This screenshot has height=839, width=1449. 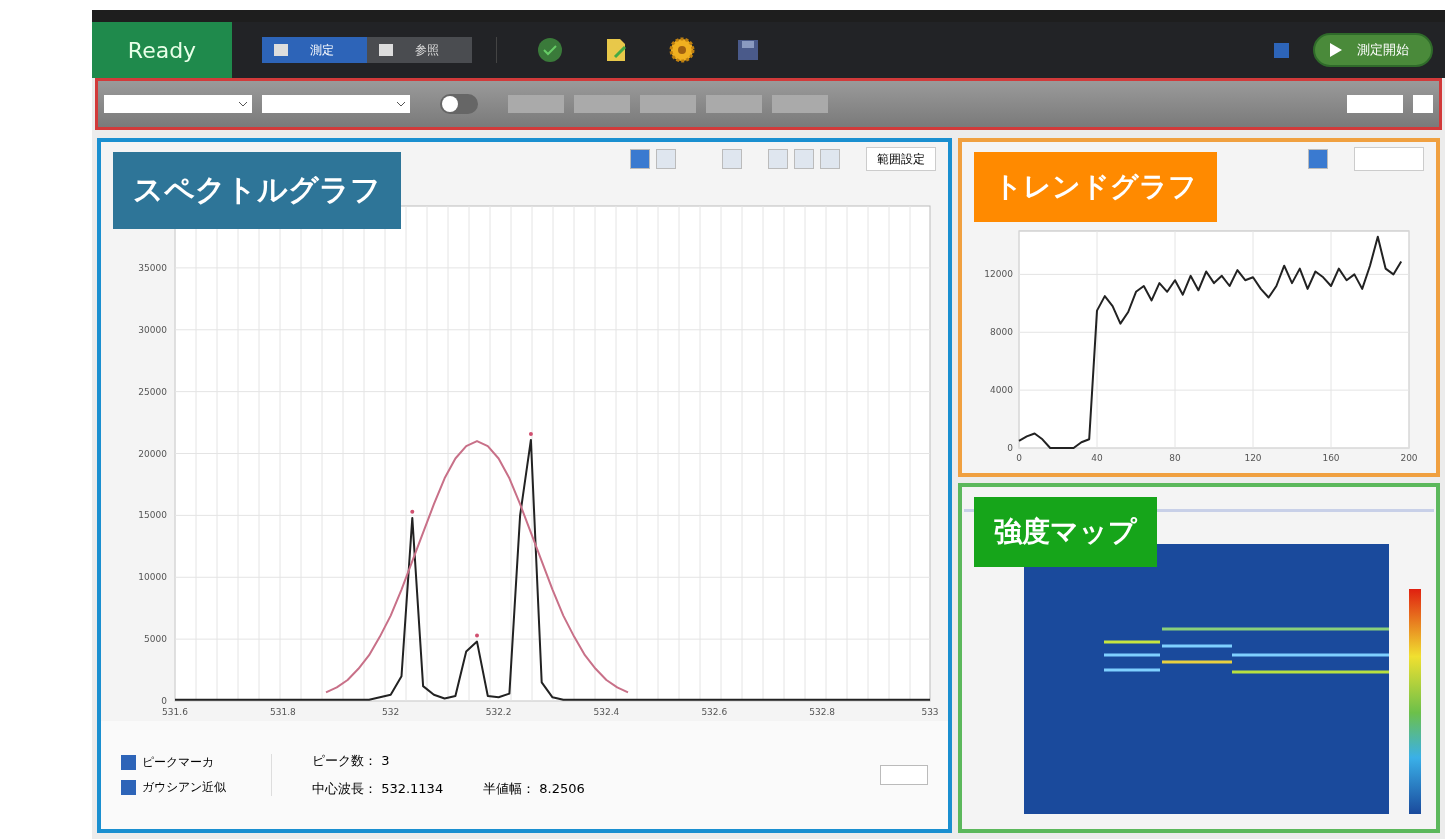 I want to click on axis-tick-label: 200, so click(x=1409, y=458).